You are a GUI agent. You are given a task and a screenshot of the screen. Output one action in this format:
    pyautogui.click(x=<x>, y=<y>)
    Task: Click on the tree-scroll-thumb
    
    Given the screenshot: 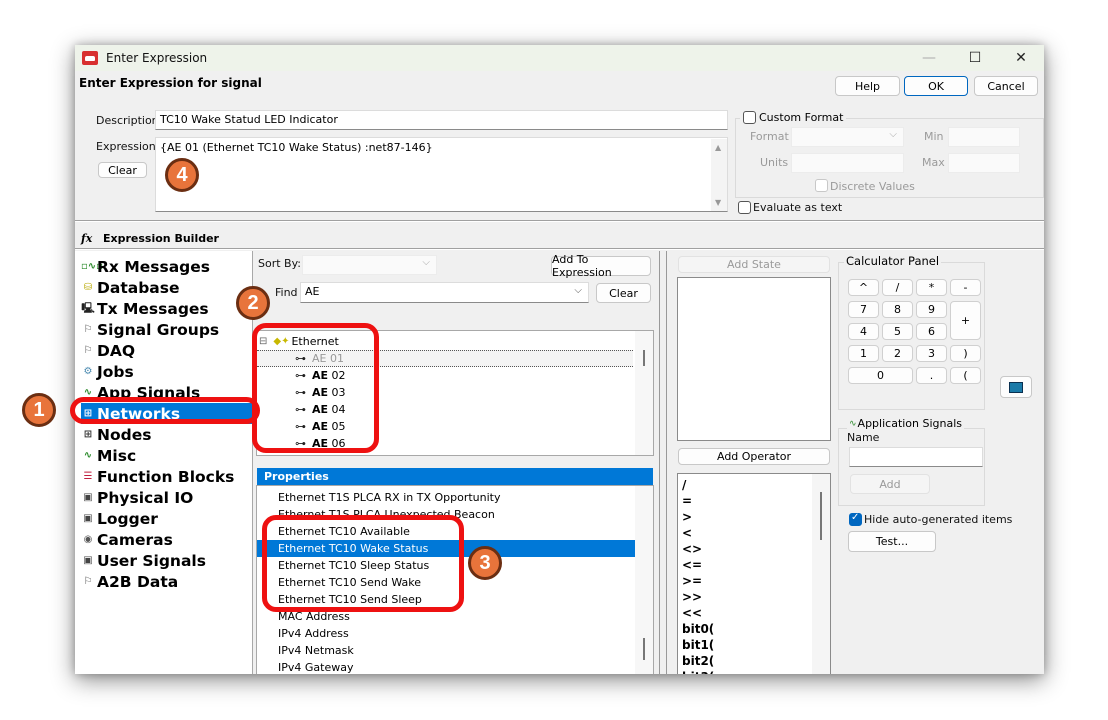 What is the action you would take?
    pyautogui.click(x=644, y=358)
    